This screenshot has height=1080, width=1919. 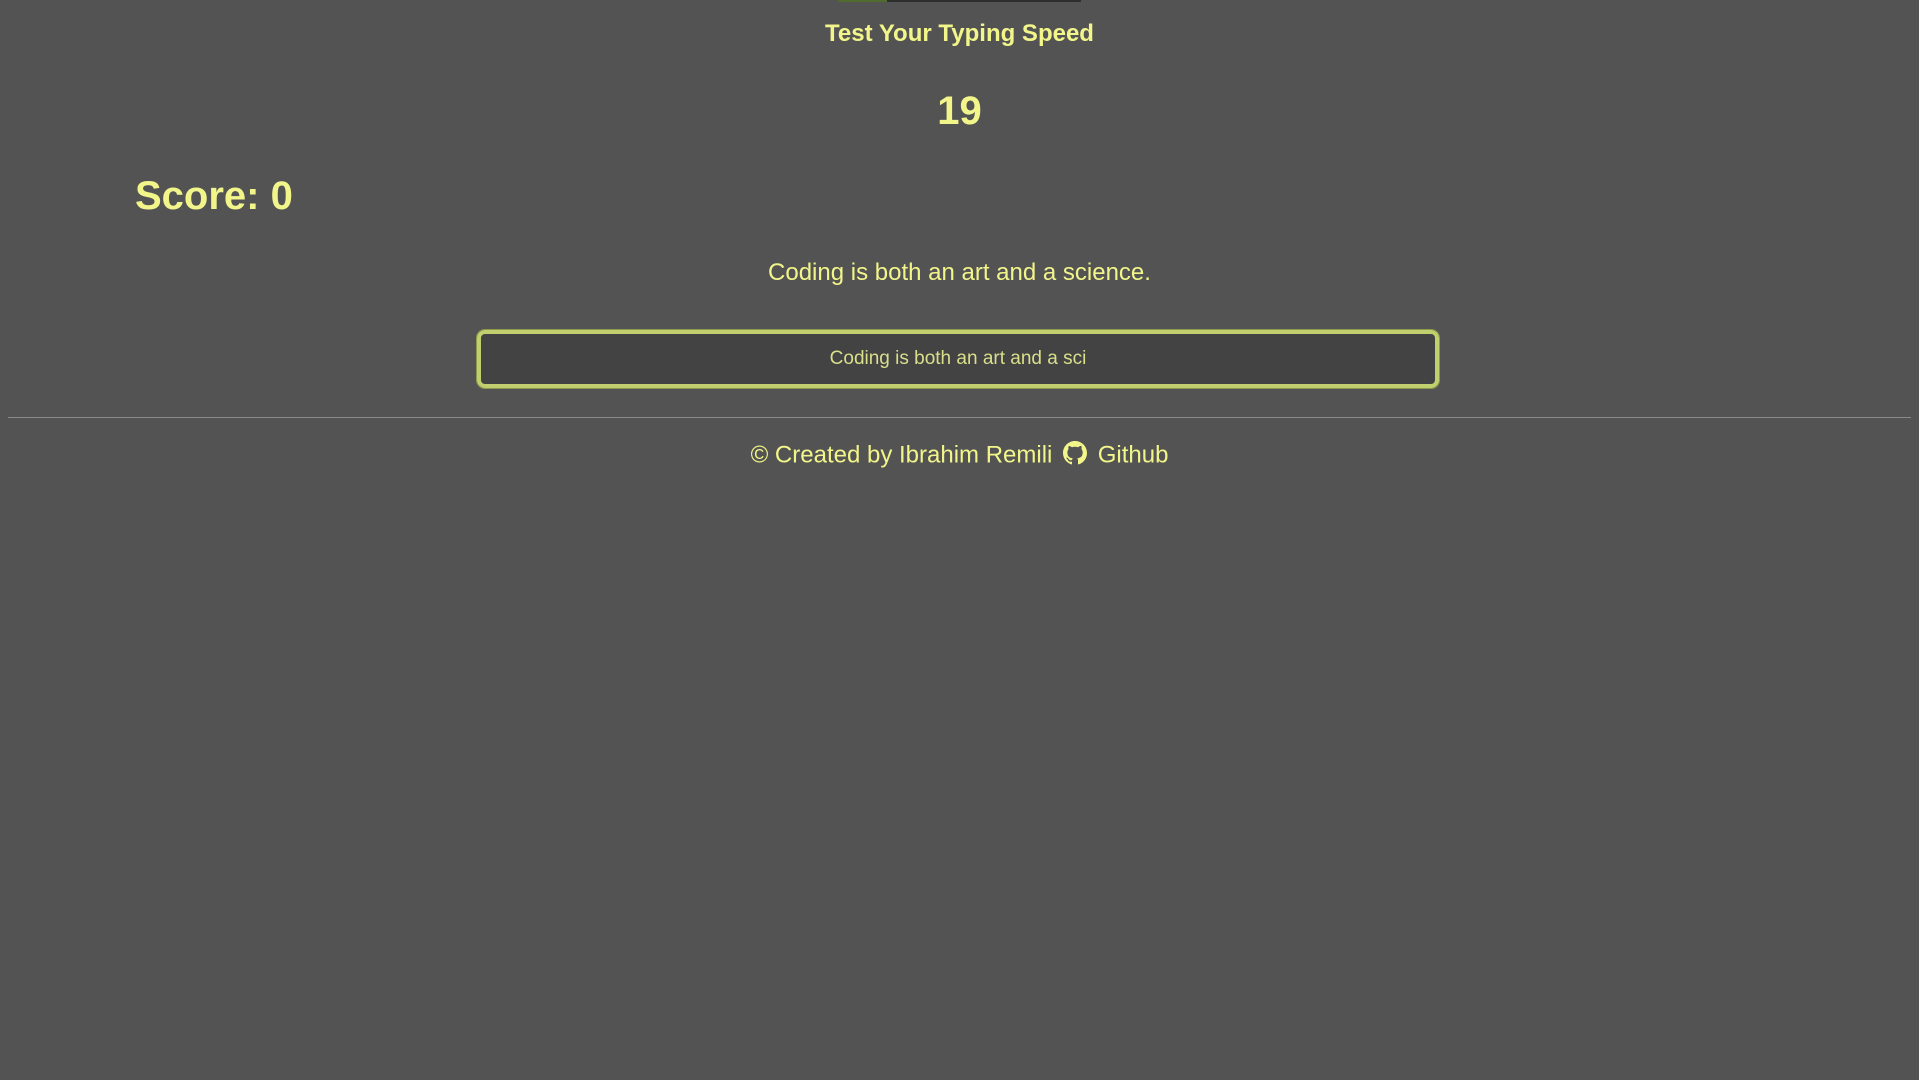 I want to click on footer: © Created by Ibrahim Remili Github, so click(x=959, y=455).